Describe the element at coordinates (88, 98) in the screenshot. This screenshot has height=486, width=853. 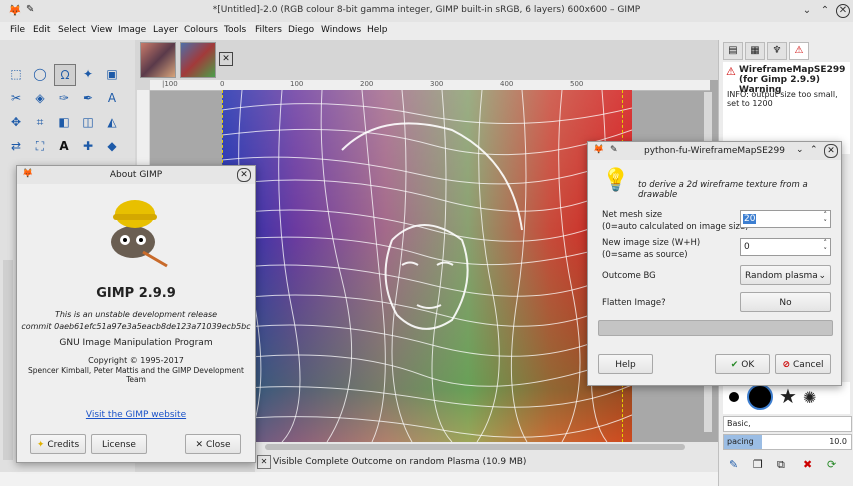
I see `color-picker-icon: ✒` at that location.